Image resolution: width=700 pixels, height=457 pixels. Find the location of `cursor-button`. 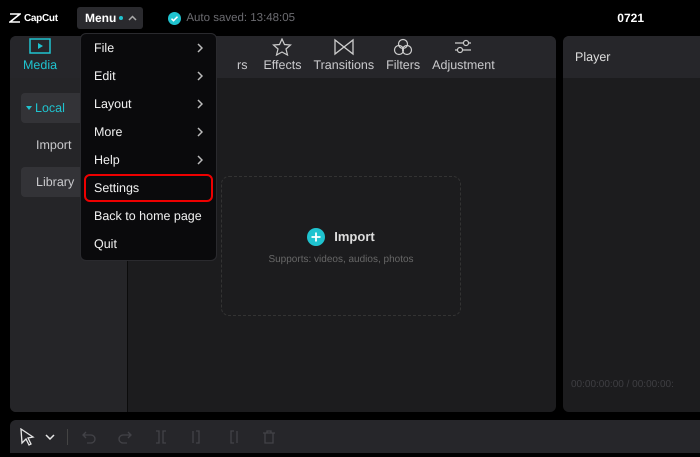

cursor-button is located at coordinates (27, 437).